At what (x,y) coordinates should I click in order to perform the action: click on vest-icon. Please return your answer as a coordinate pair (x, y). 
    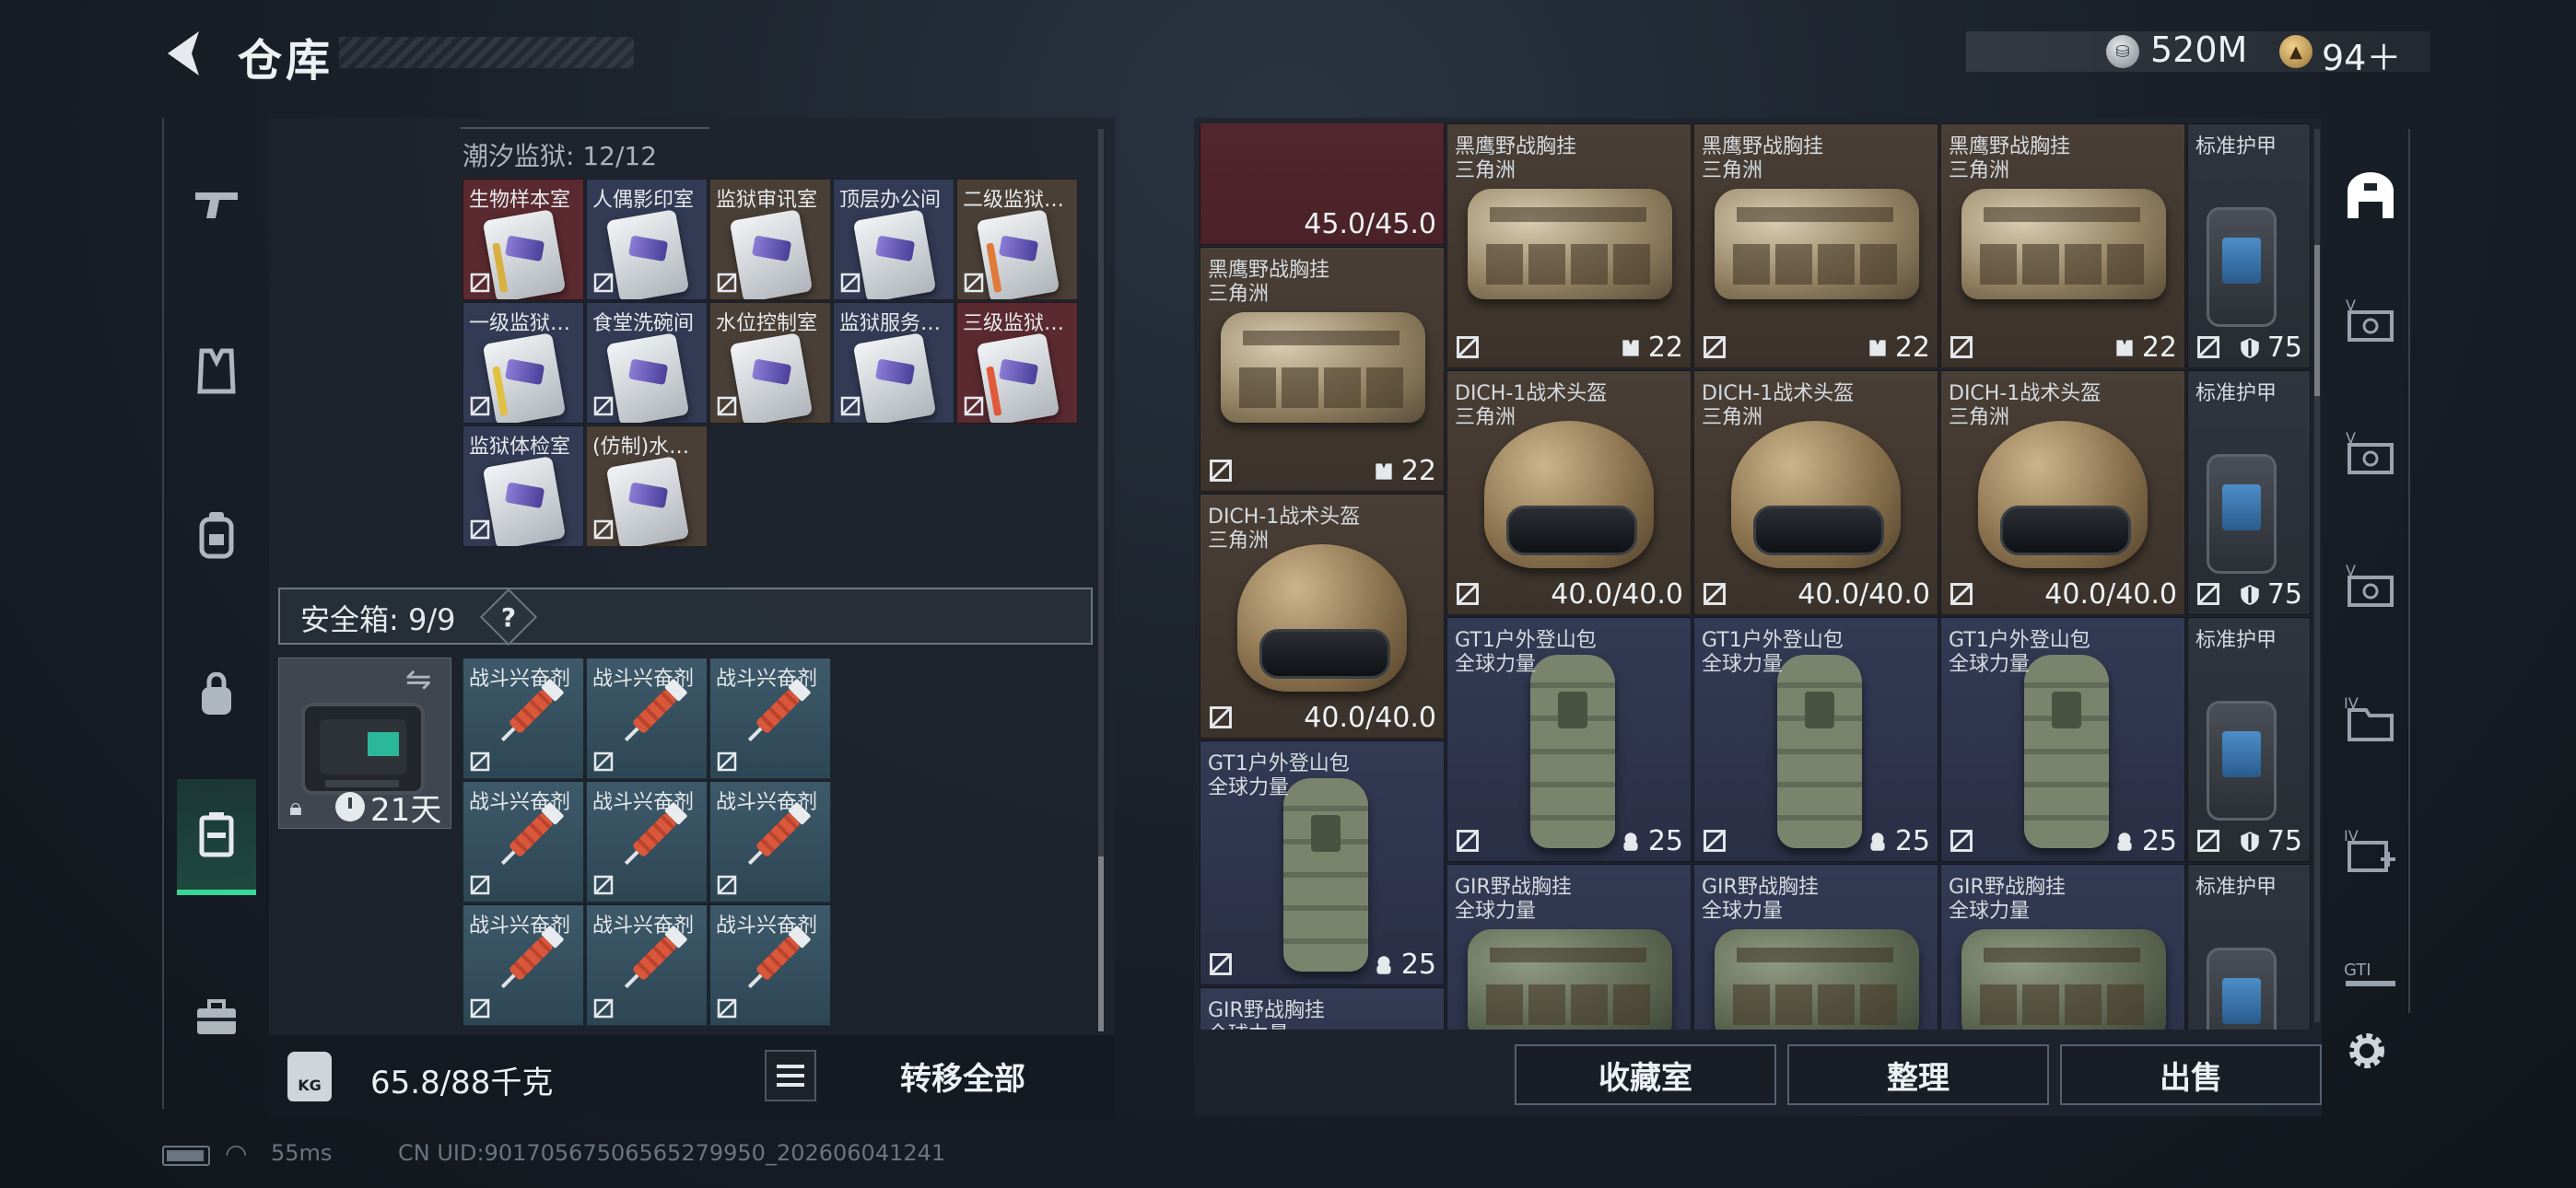
    Looking at the image, I should click on (216, 371).